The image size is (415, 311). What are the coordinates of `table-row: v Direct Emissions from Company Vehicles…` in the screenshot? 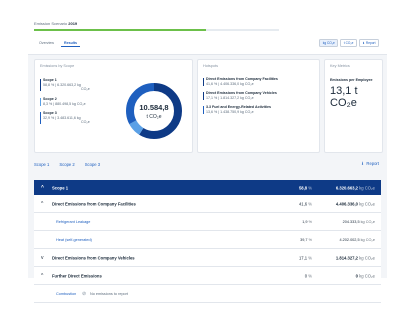 It's located at (207, 258).